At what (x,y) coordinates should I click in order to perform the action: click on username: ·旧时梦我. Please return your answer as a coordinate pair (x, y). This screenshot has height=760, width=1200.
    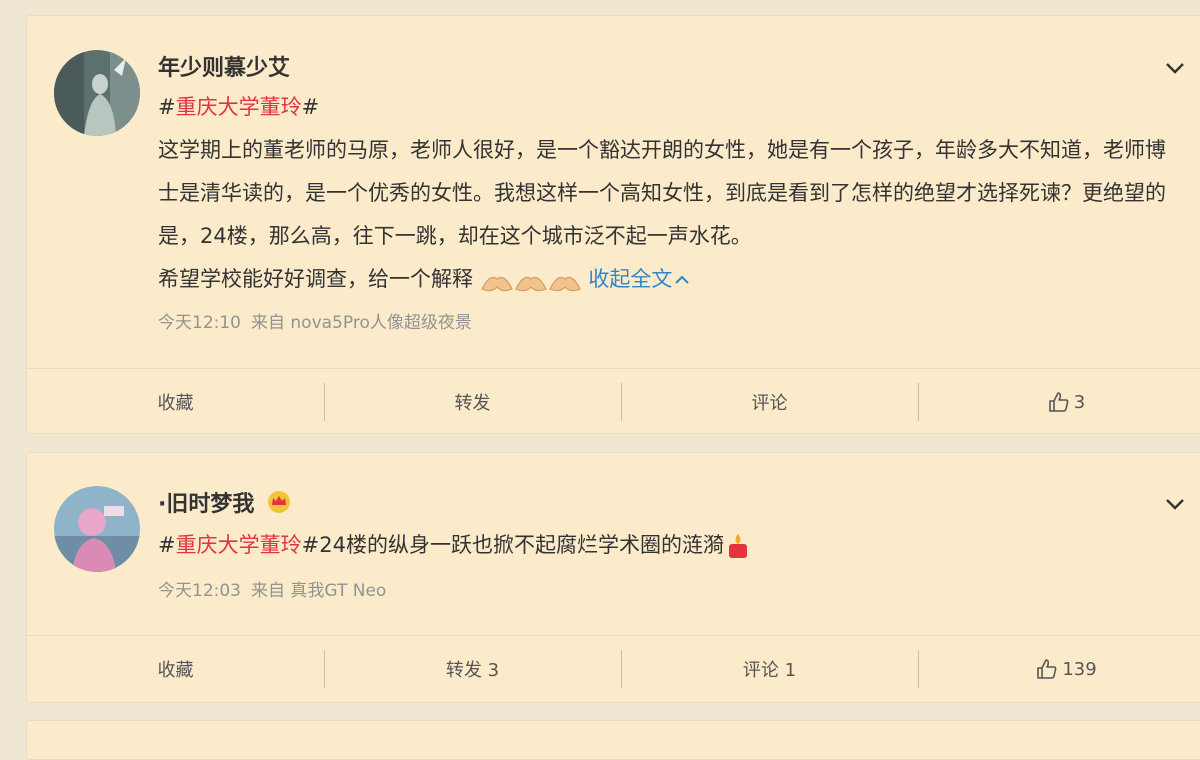
    Looking at the image, I should click on (225, 502).